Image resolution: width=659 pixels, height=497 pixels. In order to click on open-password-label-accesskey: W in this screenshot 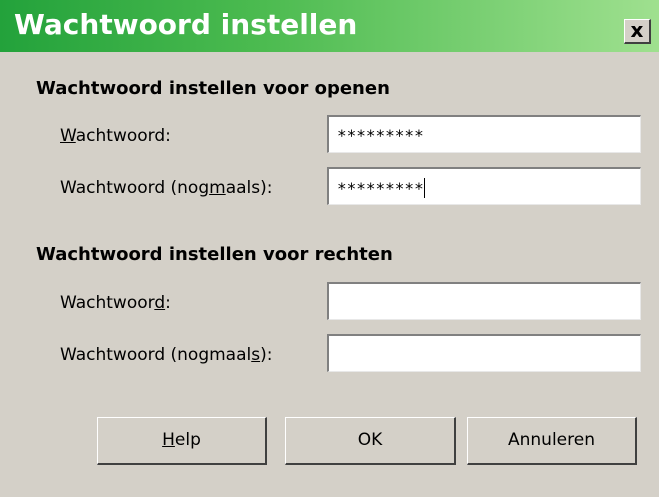, I will do `click(68, 136)`.